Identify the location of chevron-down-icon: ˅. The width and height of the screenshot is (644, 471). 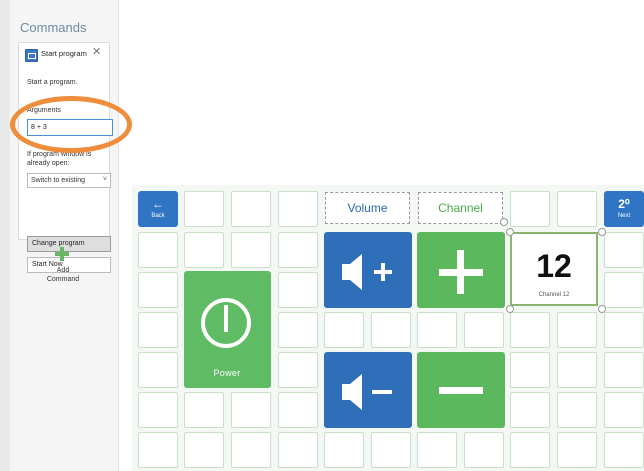
(104, 179).